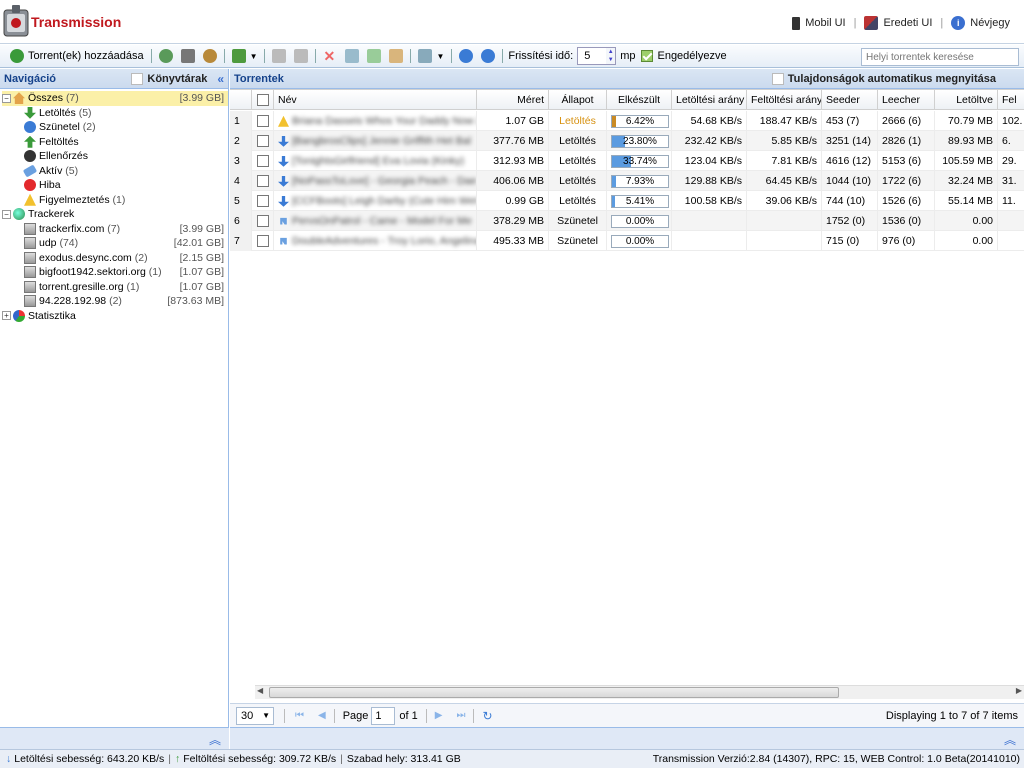  What do you see at coordinates (6, 316) in the screenshot?
I see `expand-icon: +` at bounding box center [6, 316].